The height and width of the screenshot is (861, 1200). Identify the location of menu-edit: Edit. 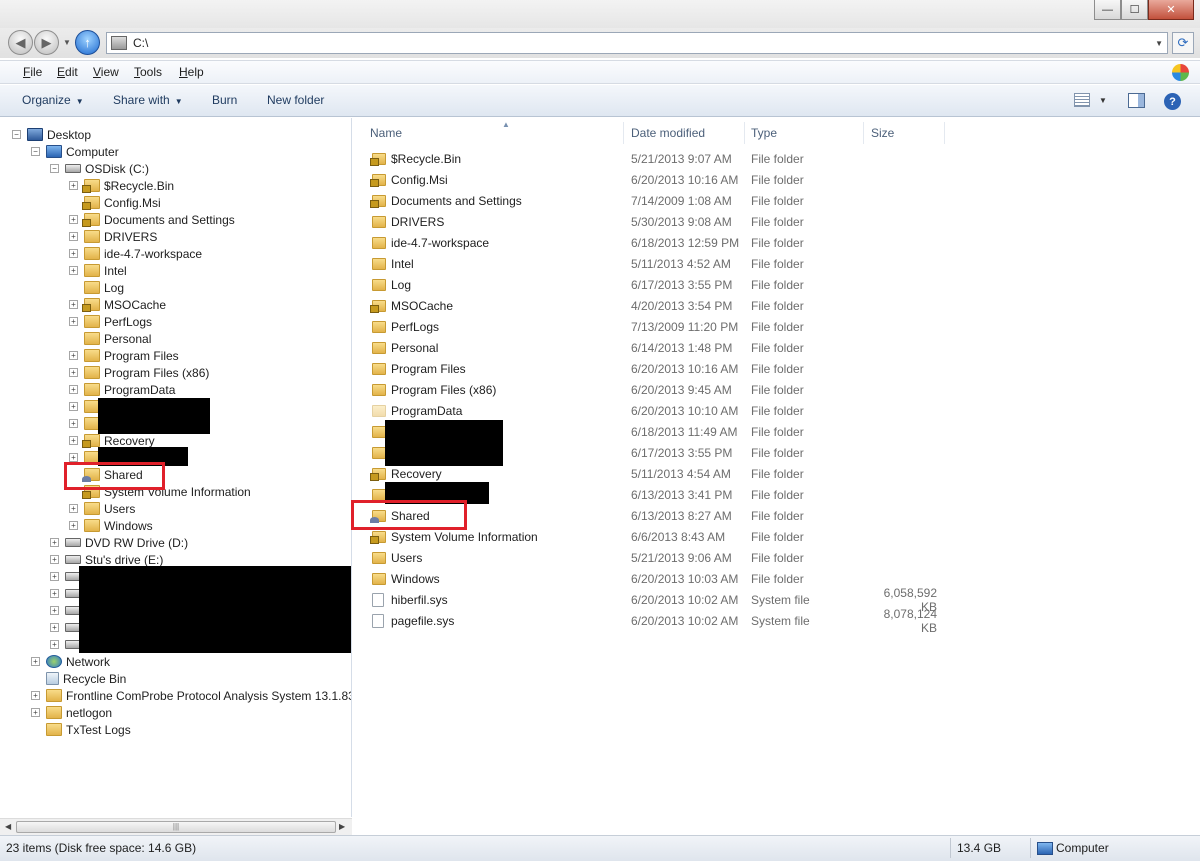
(67, 72).